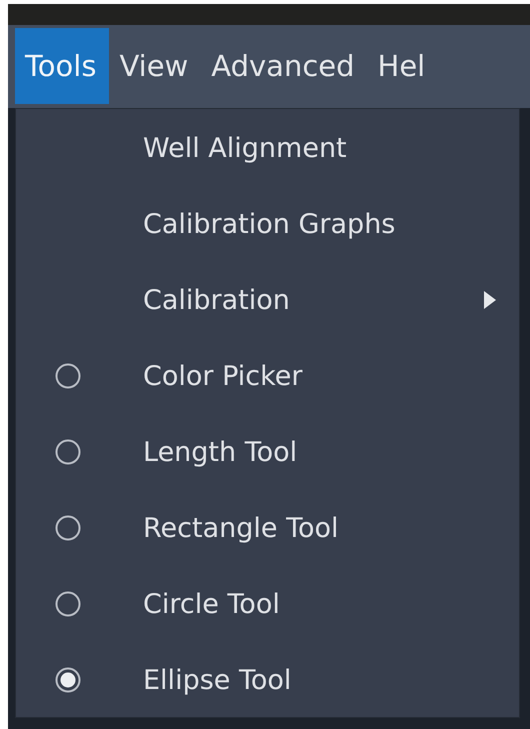 Image resolution: width=530 pixels, height=729 pixels. What do you see at coordinates (267, 452) in the screenshot?
I see `menu-item: Length Tool` at bounding box center [267, 452].